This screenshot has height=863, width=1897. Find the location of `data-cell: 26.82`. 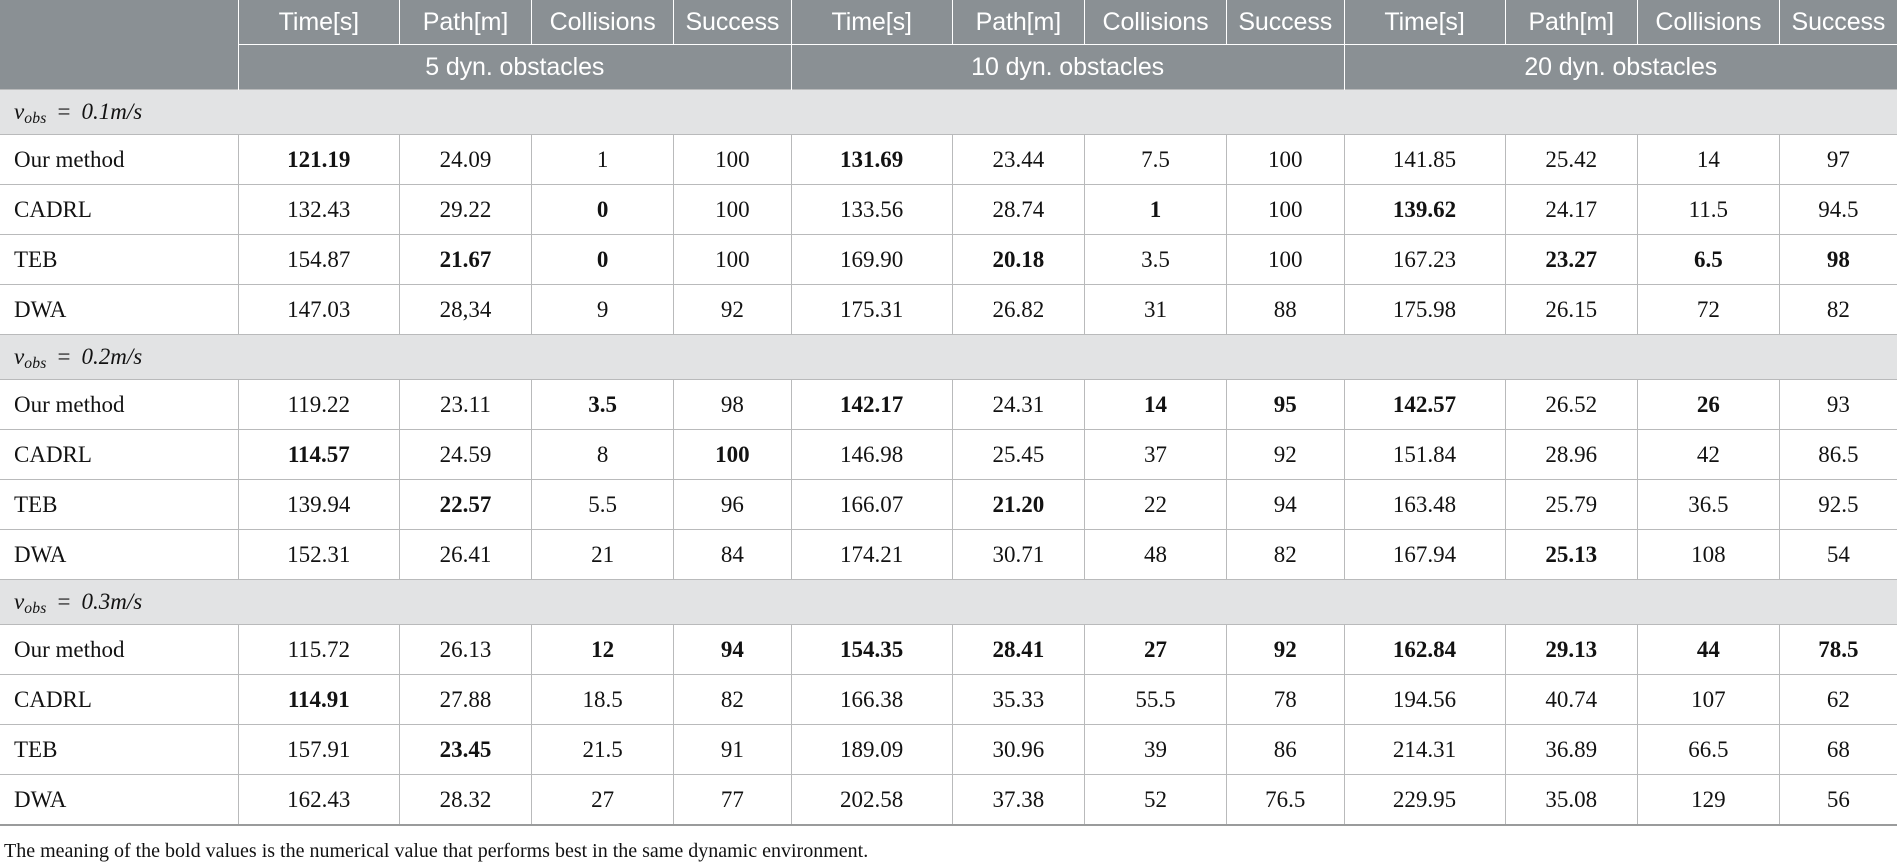

data-cell: 26.82 is located at coordinates (1019, 309).